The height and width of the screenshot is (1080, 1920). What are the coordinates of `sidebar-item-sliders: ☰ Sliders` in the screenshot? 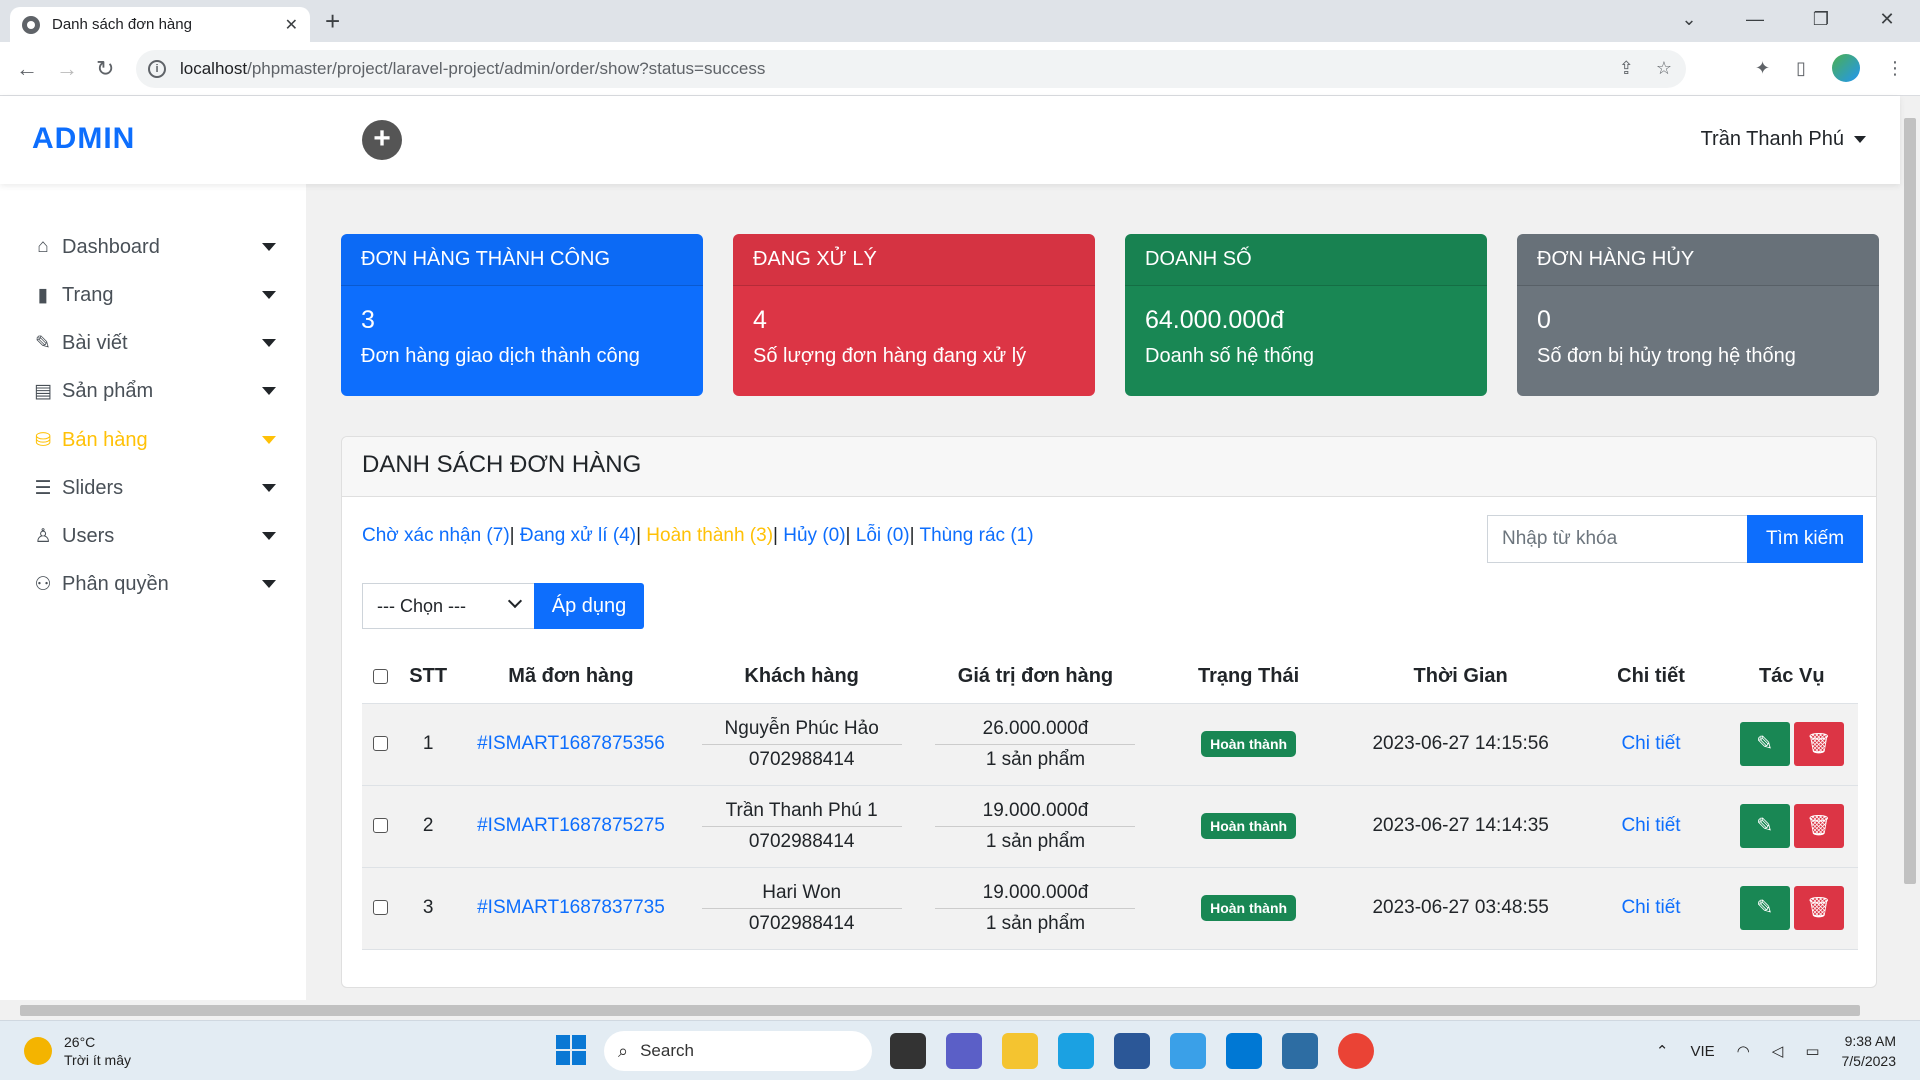 It's located at (153, 488).